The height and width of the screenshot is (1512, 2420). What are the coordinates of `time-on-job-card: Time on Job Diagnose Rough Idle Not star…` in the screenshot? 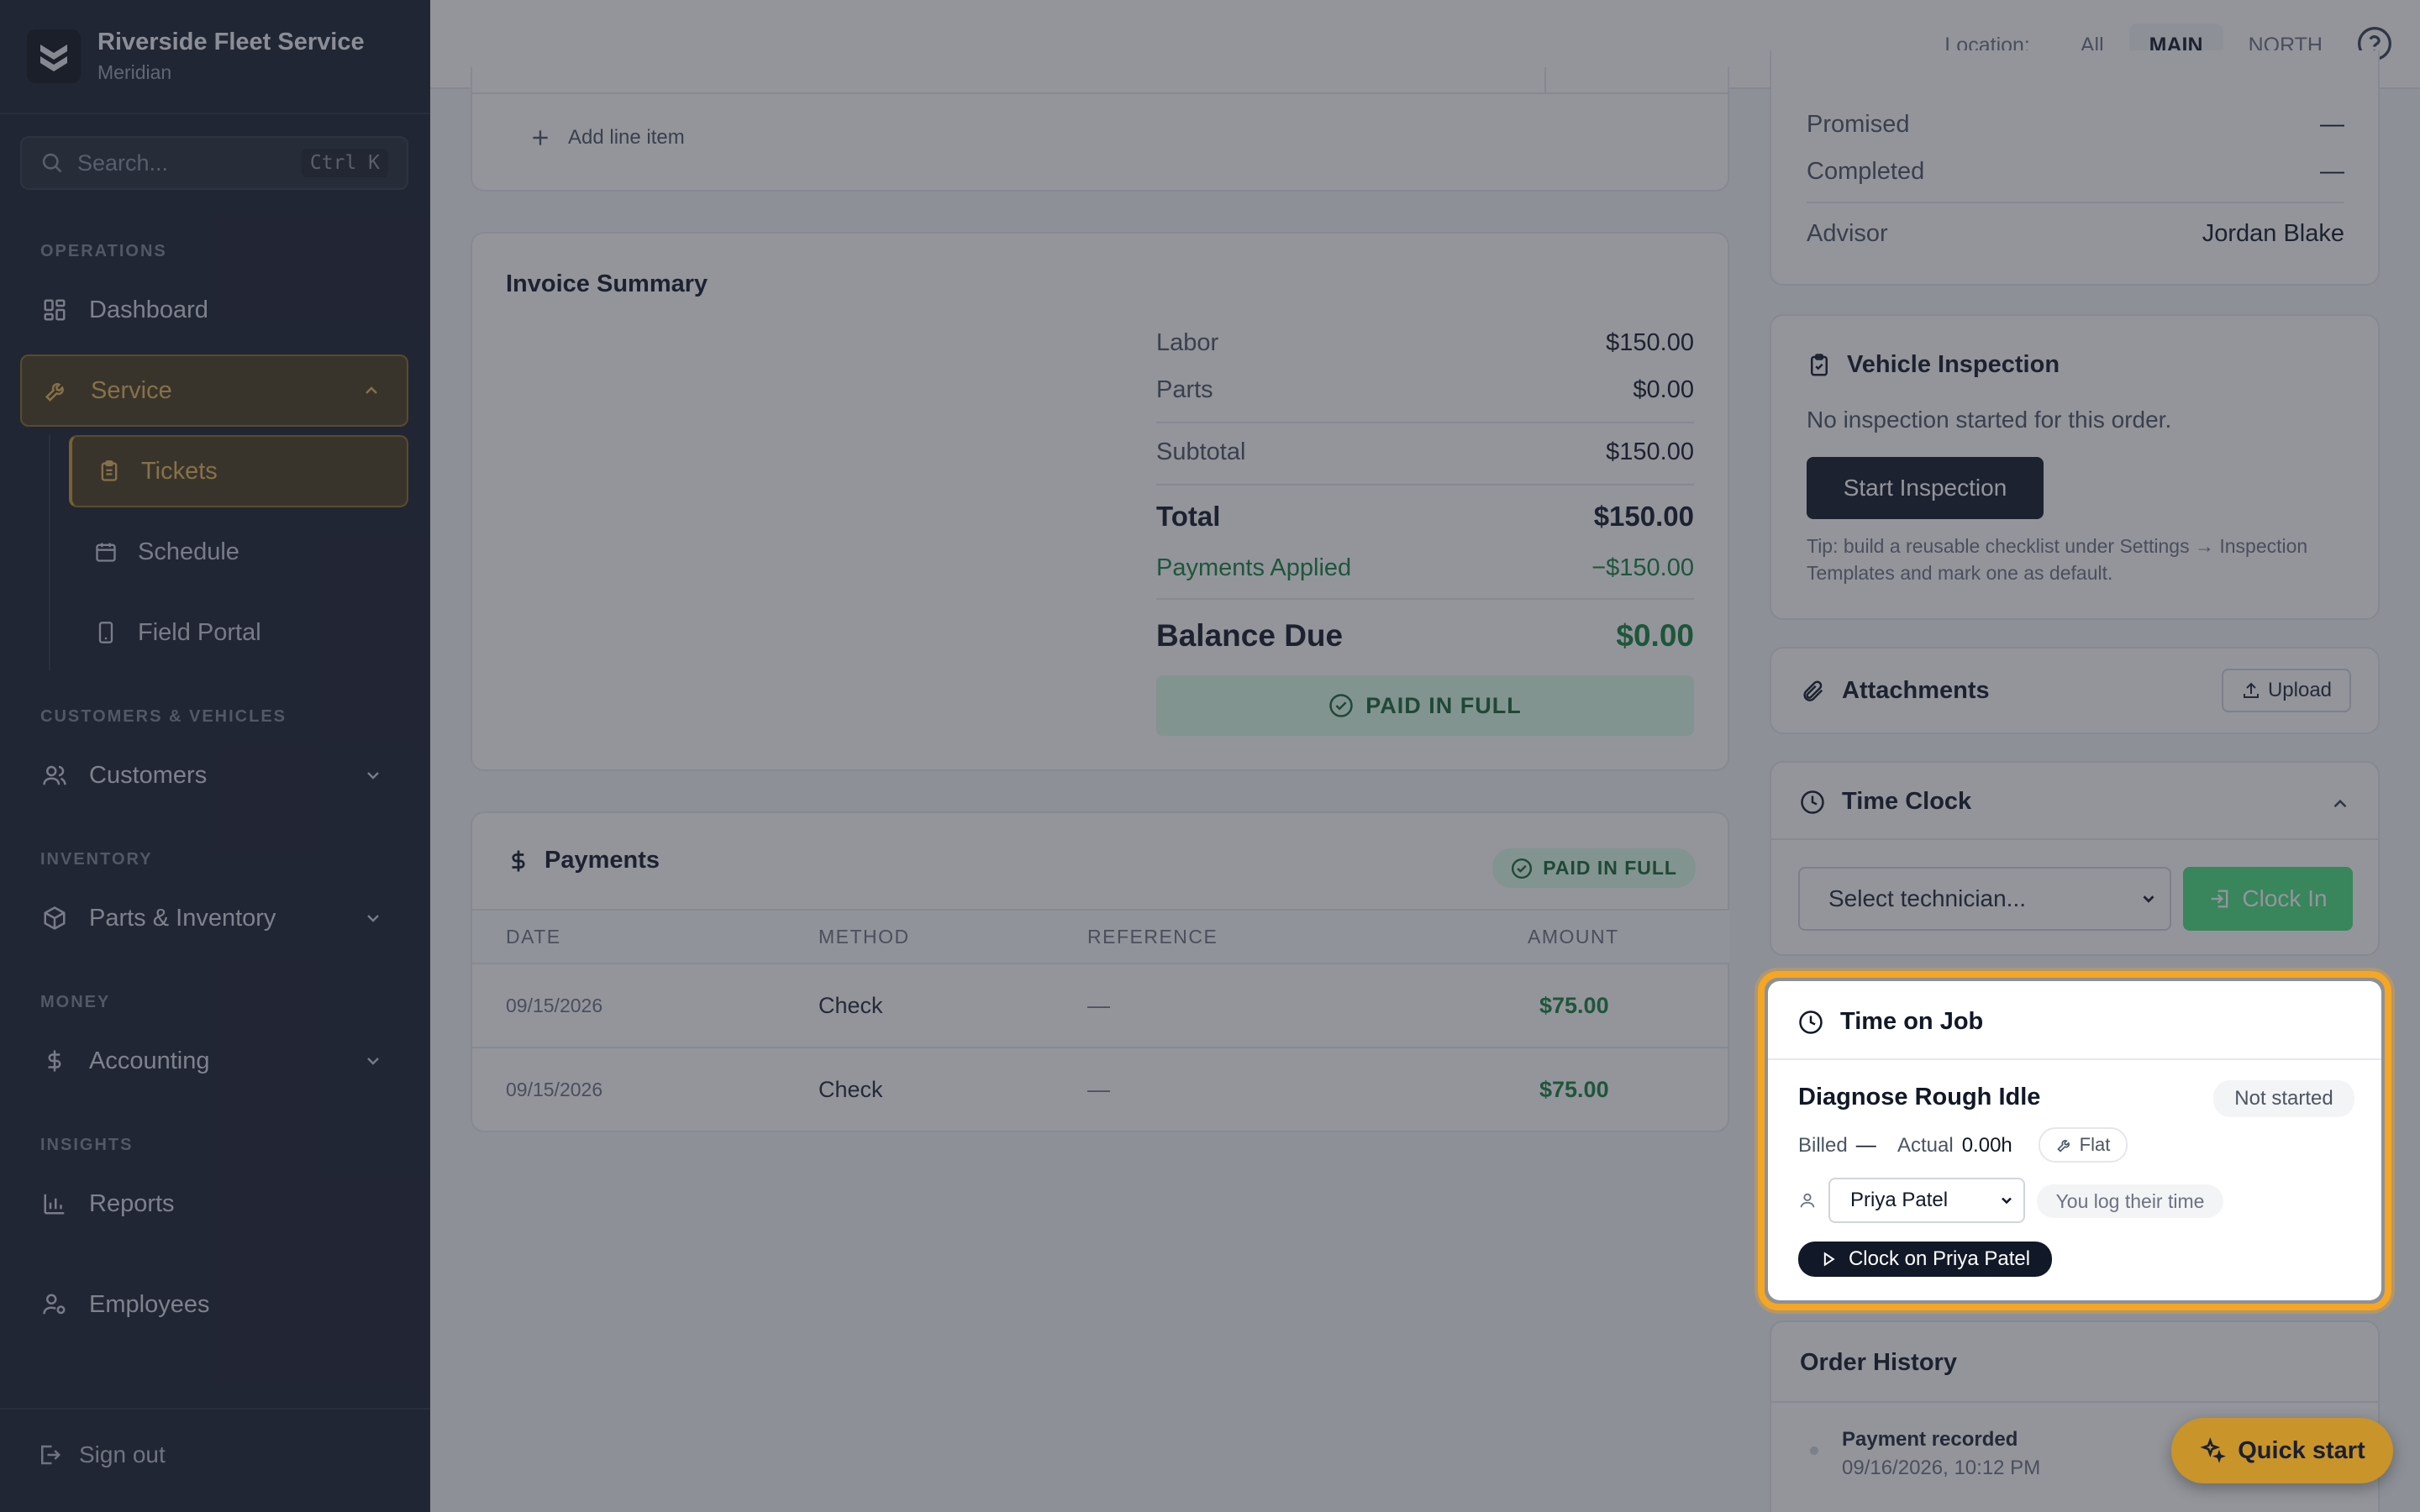 It's located at (2074, 1140).